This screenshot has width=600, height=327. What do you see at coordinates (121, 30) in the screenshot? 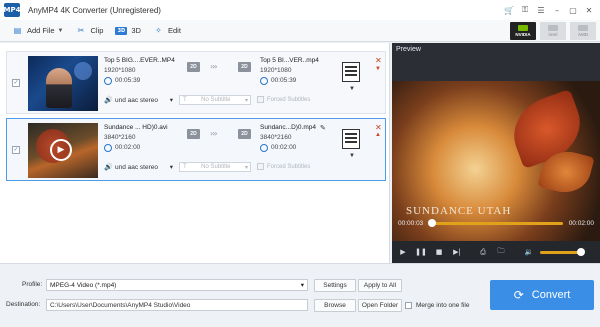
I see `3d-icon: 3D` at bounding box center [121, 30].